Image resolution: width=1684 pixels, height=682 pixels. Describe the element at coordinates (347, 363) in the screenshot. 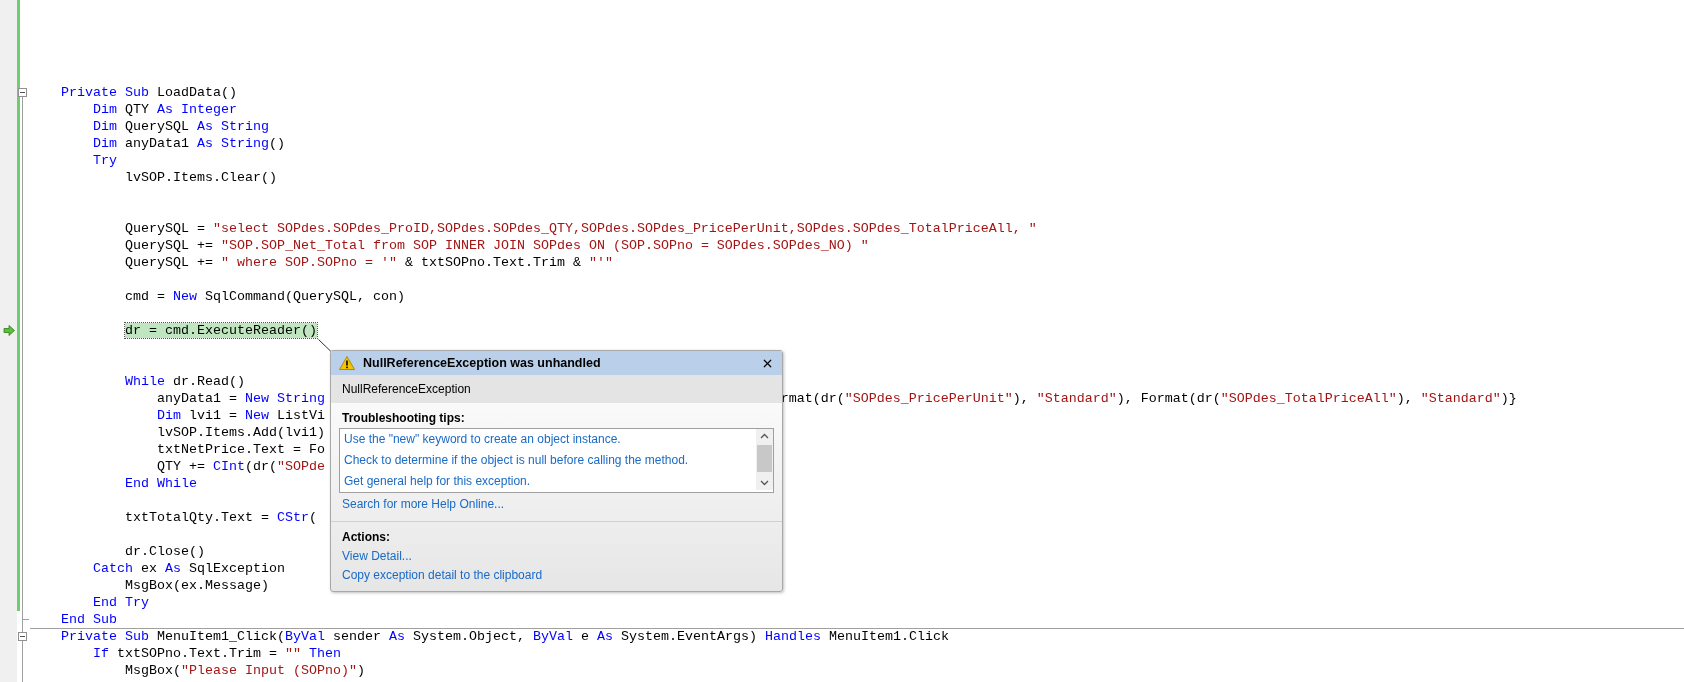

I see `warning-icon` at that location.